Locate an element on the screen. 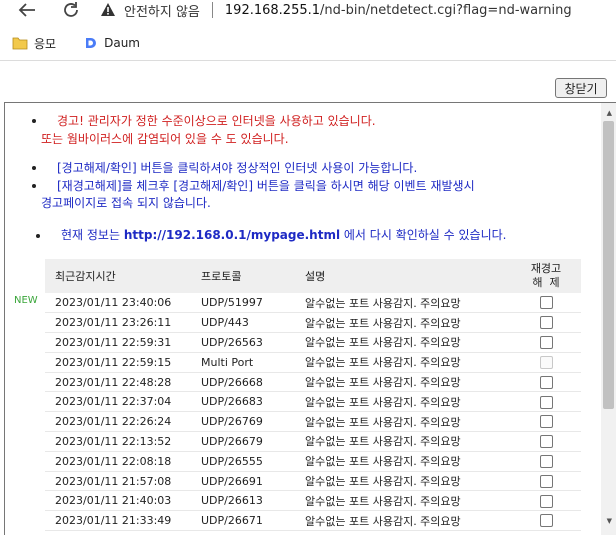 Image resolution: width=616 pixels, height=535 pixels. col-rewarn-header: 재경고 해 제 is located at coordinates (546, 276).